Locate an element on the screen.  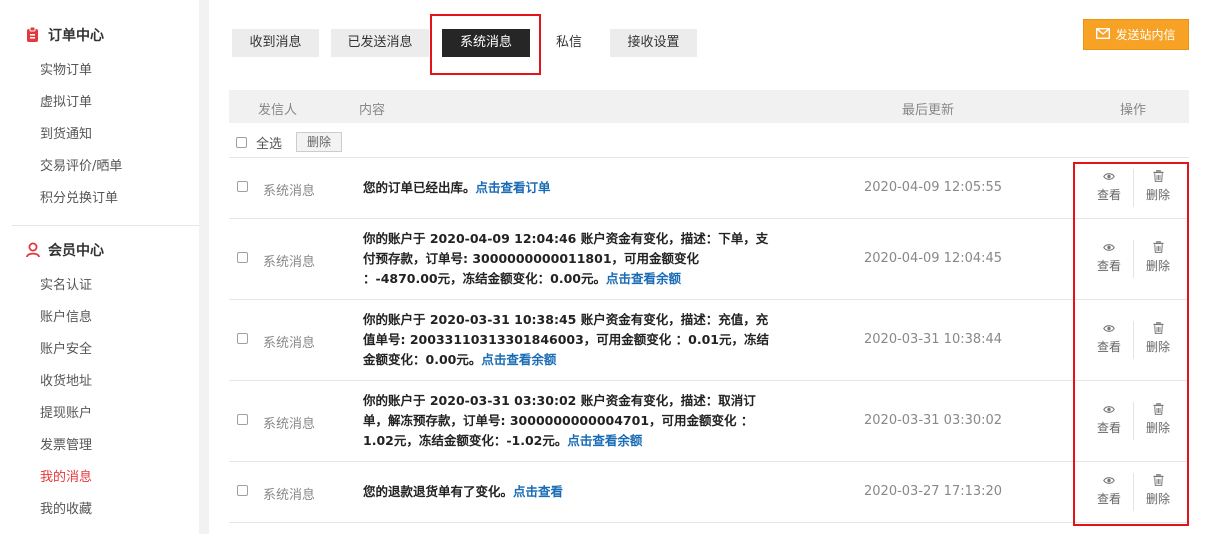
row-content: 您的订单已经出库。点击查看订单 is located at coordinates (457, 187).